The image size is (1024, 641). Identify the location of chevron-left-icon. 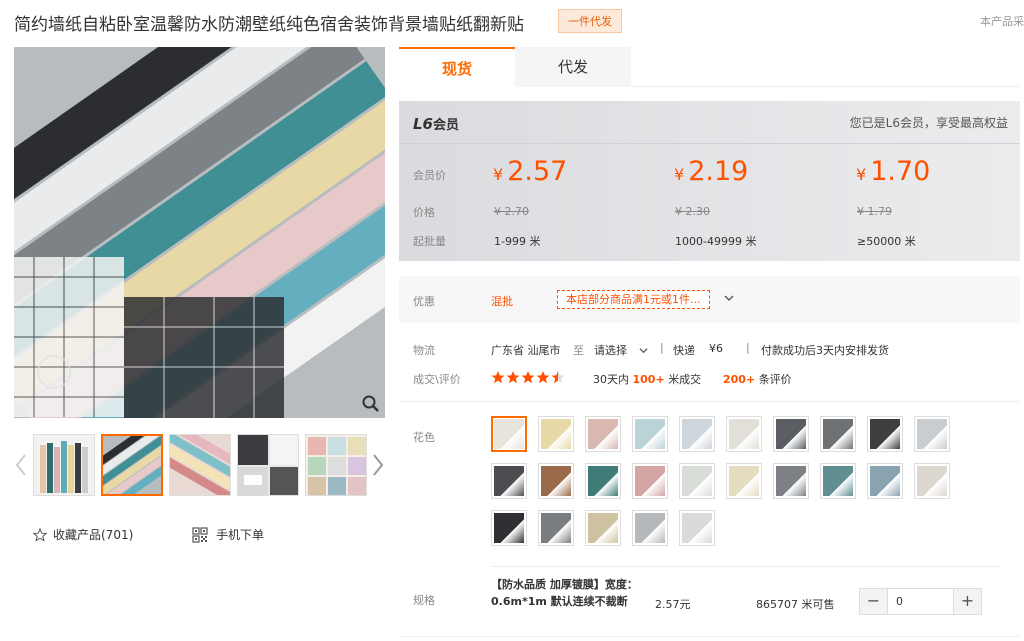
(21, 465).